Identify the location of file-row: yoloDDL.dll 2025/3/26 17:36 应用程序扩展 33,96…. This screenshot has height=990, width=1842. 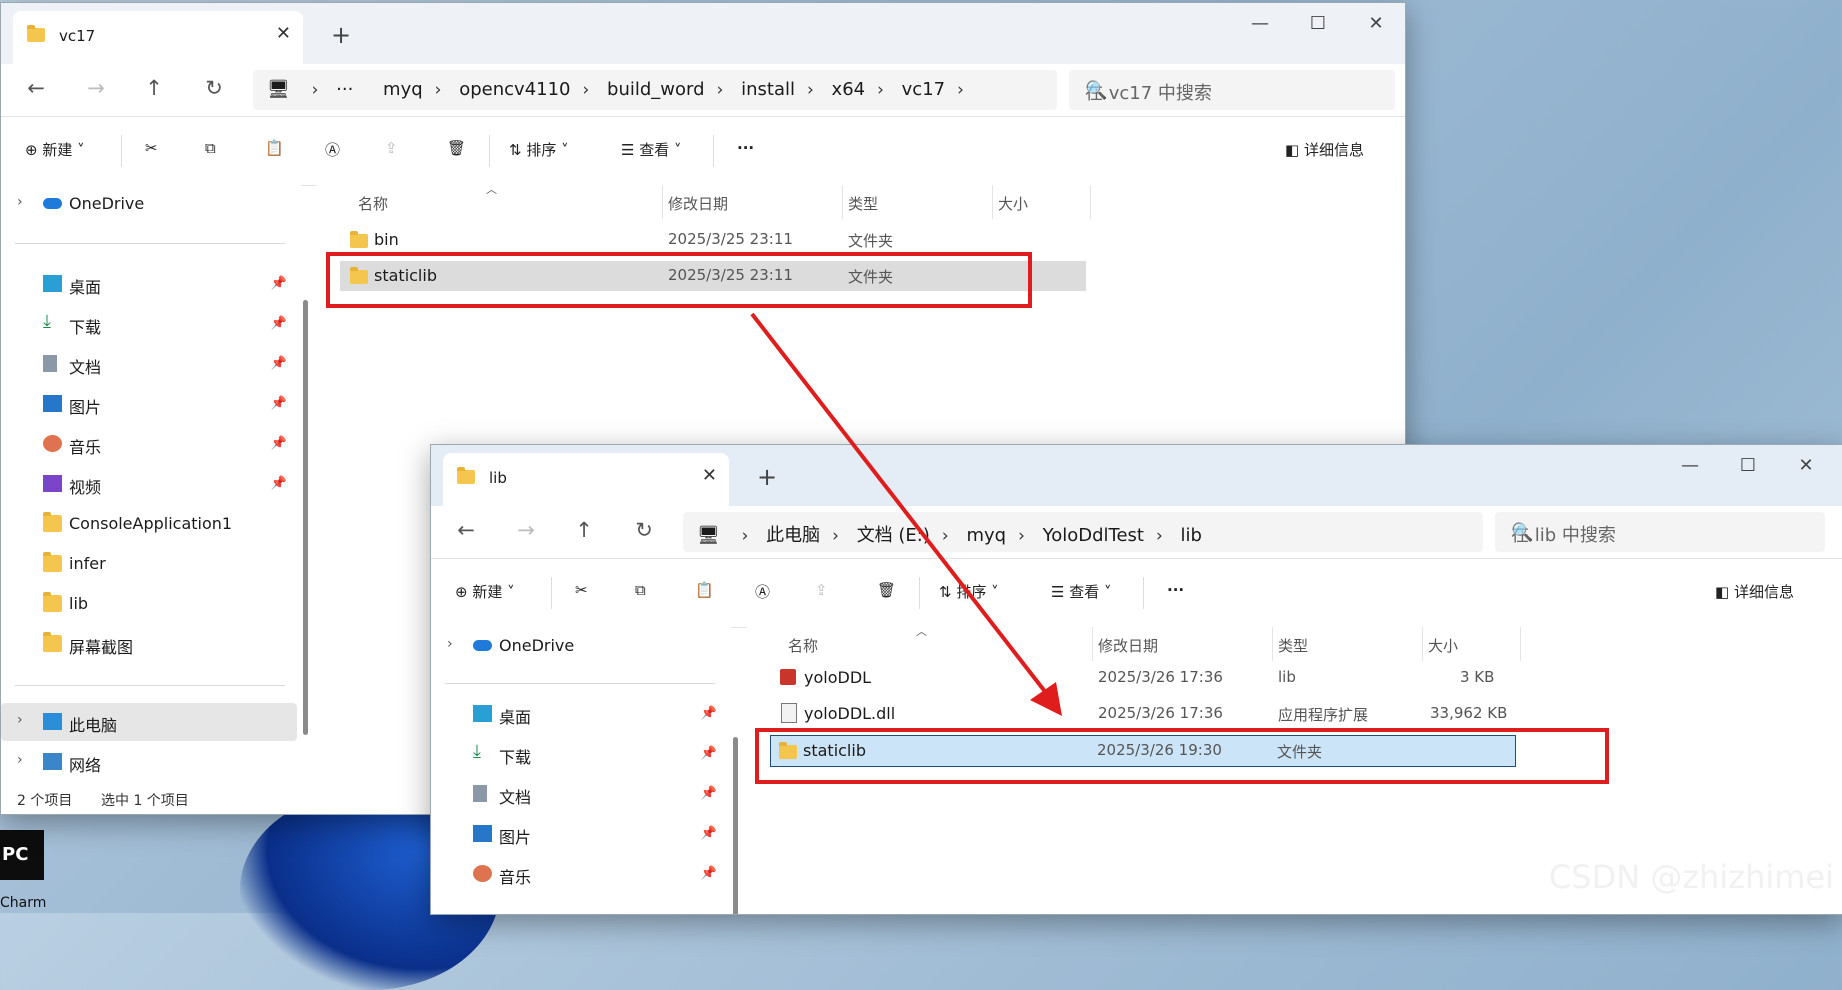
(1143, 714).